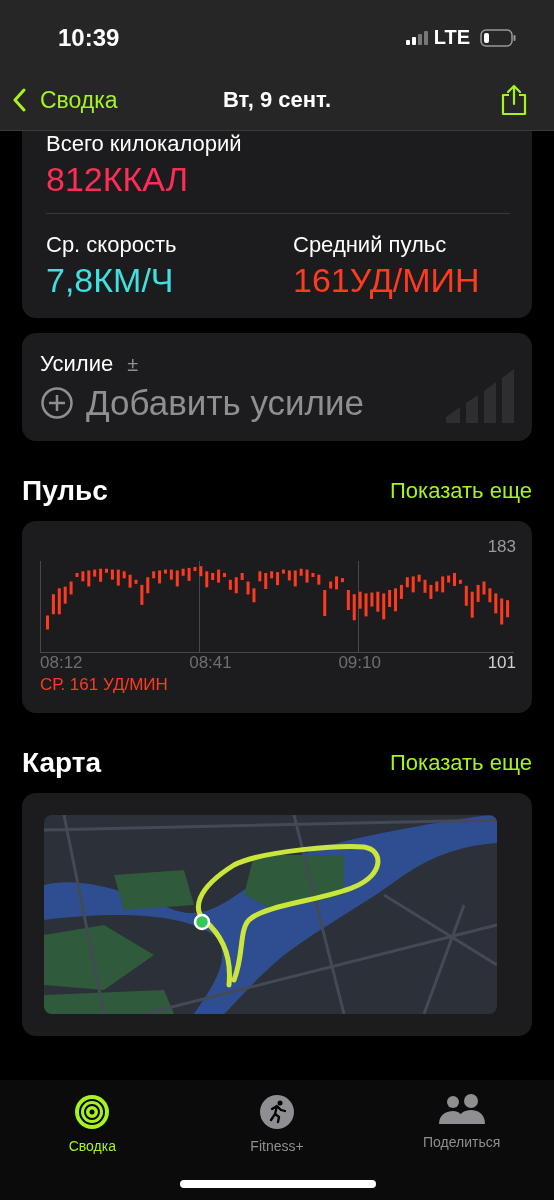 Image resolution: width=554 pixels, height=1200 pixels. I want to click on metric-label: Всего килокалорий, so click(144, 144).